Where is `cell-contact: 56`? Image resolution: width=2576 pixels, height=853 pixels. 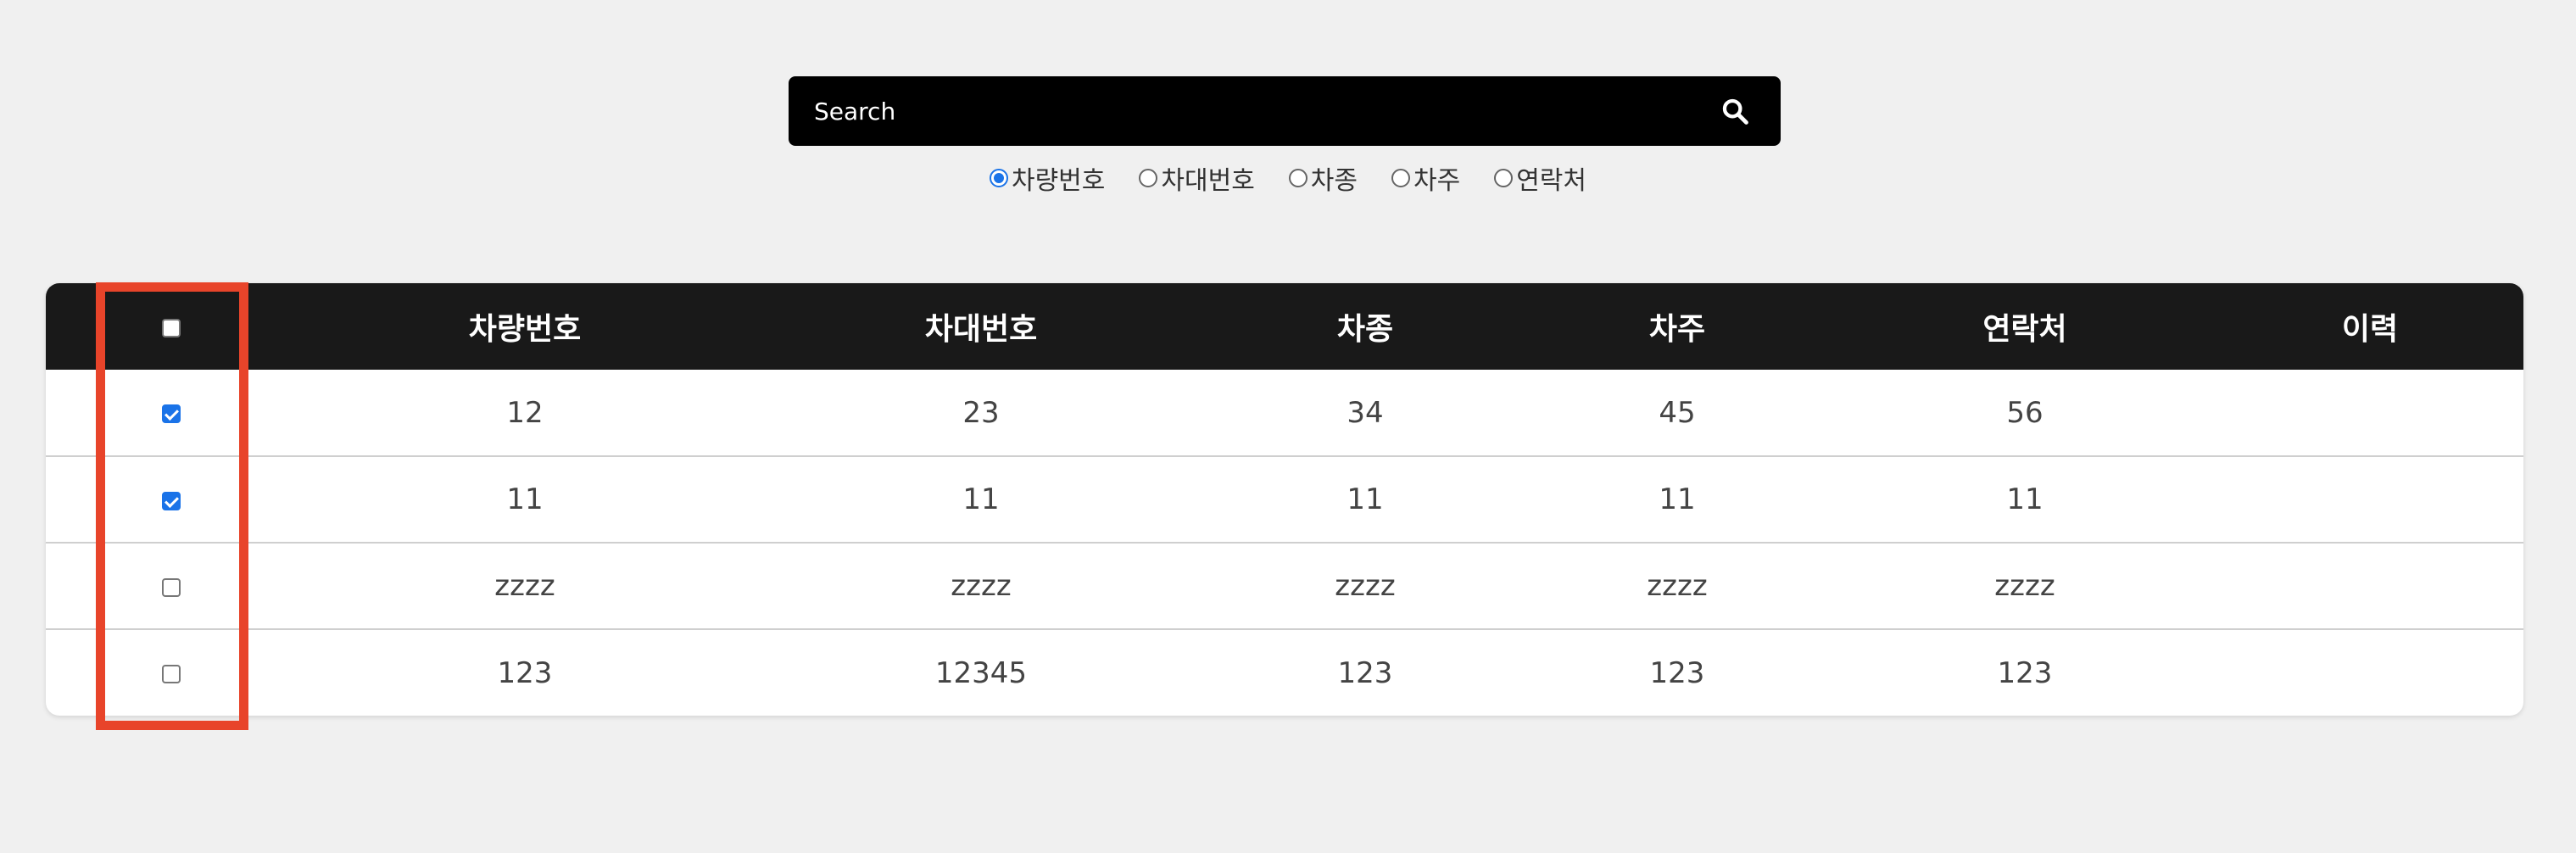
cell-contact: 56 is located at coordinates (2025, 412).